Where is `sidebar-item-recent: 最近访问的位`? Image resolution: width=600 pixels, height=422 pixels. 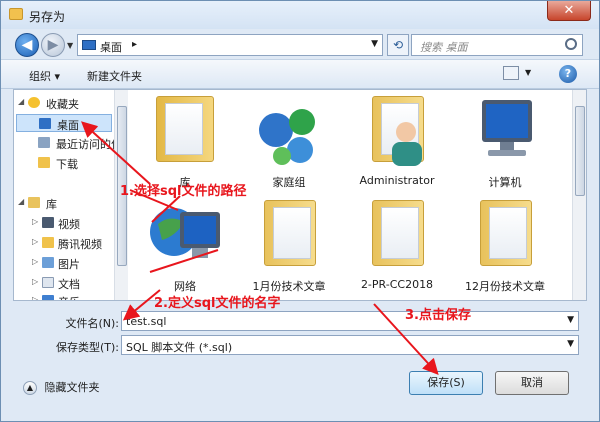 sidebar-item-recent: 最近访问的位 is located at coordinates (64, 143).